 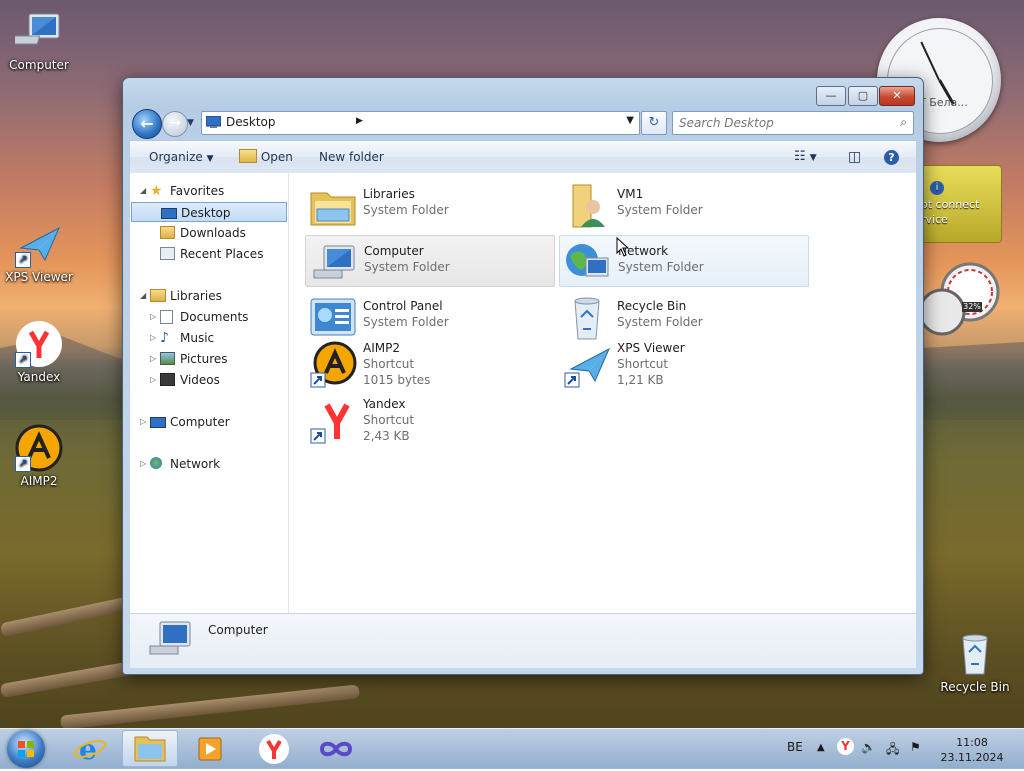 What do you see at coordinates (175, 124) in the screenshot?
I see `forward-button: →` at bounding box center [175, 124].